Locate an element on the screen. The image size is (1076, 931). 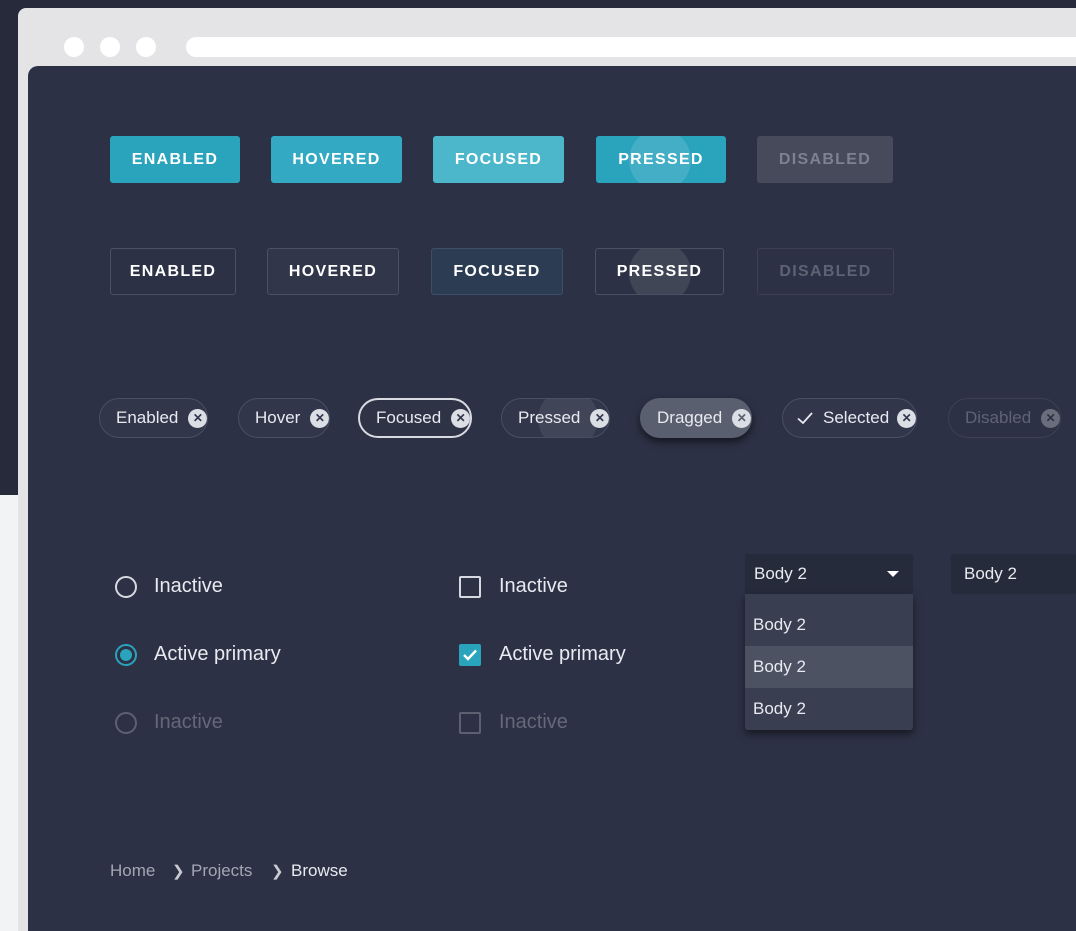
chip-focused: Focused ✕ is located at coordinates (415, 418).